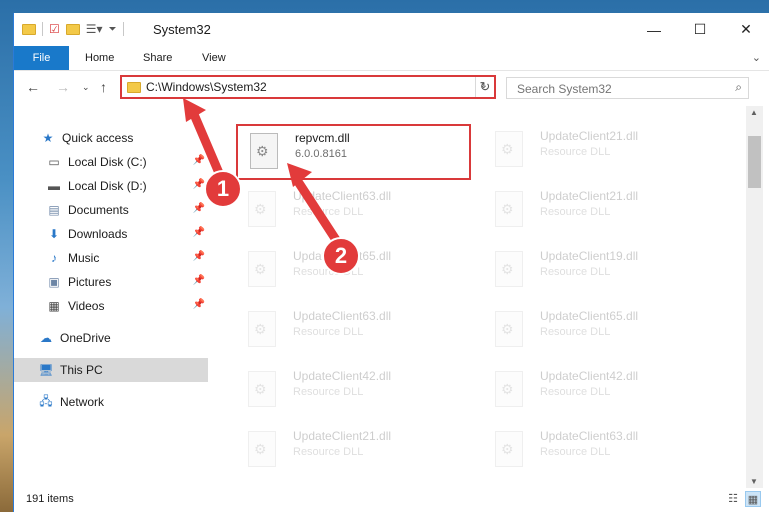 The height and width of the screenshot is (512, 769). I want to click on annotation-arrows, so click(264, 174).